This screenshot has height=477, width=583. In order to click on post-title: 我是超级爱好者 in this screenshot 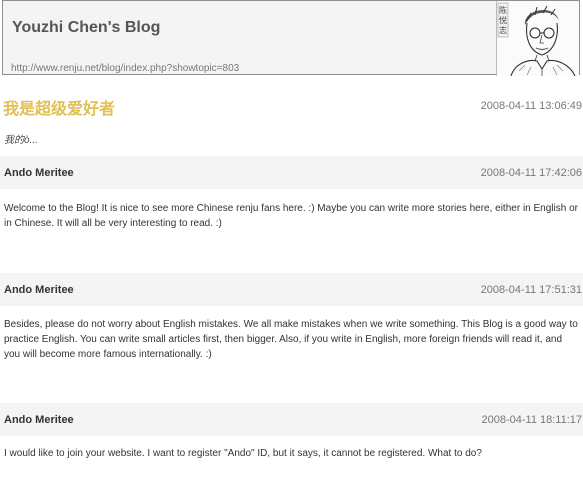, I will do `click(59, 107)`.